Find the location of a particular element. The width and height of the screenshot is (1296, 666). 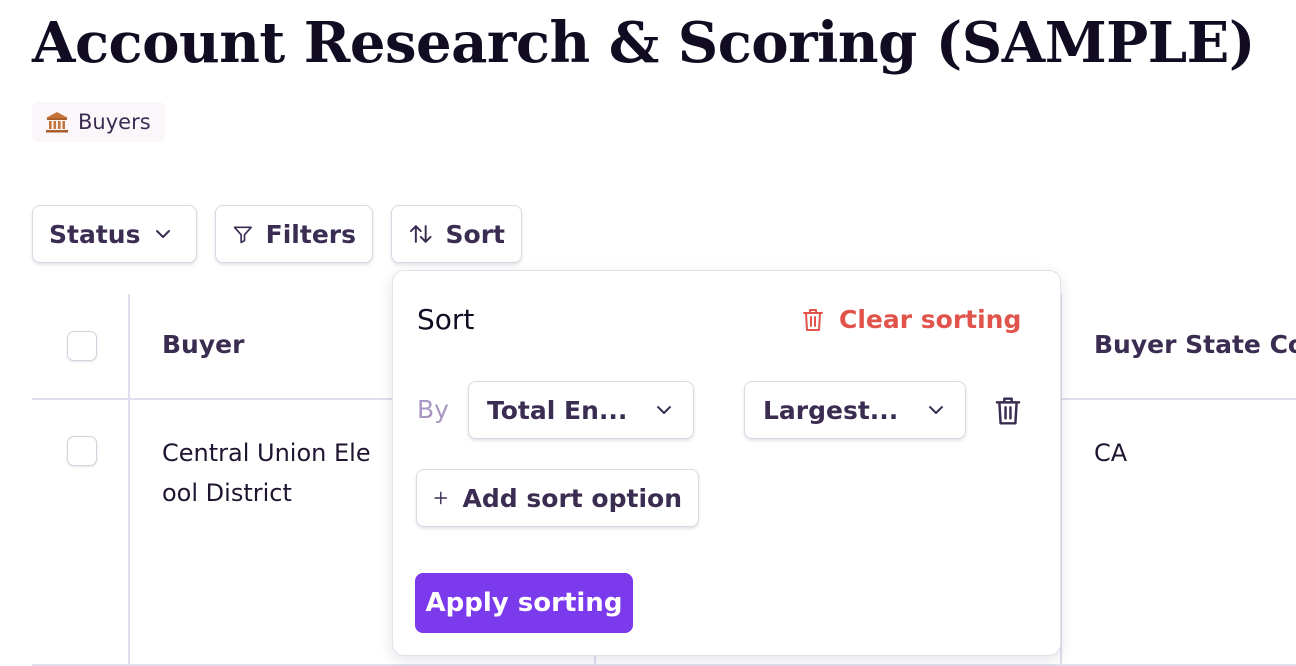

add-sort-option-button: Add sort option is located at coordinates (557, 498).